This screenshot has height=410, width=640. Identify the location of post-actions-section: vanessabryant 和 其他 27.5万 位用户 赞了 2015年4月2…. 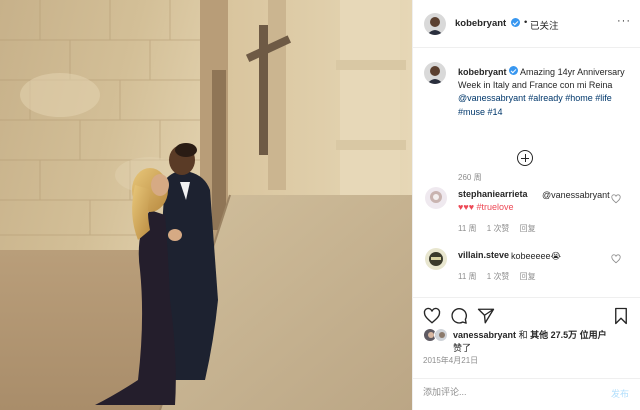
(526, 353).